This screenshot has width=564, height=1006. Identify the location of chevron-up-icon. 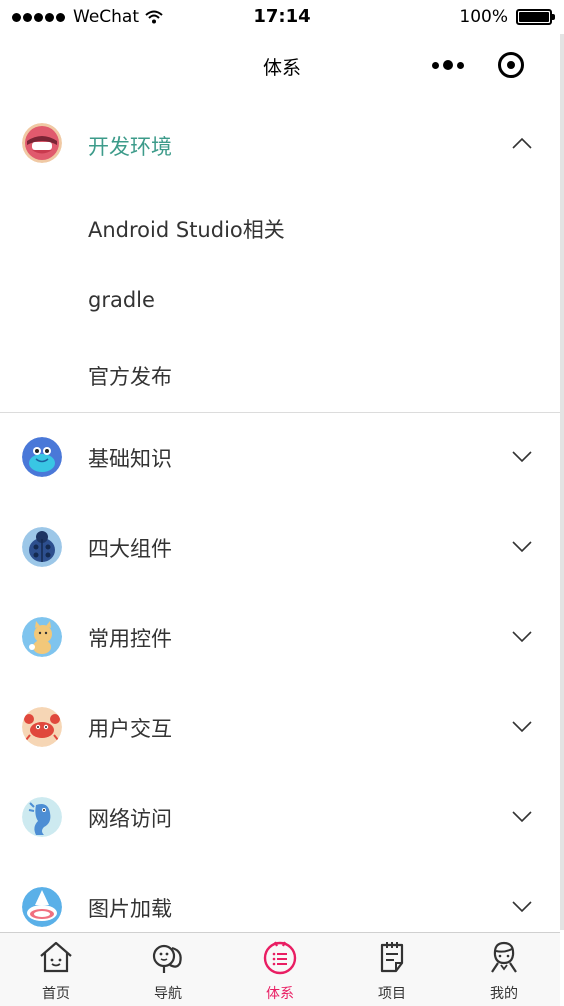
(522, 143).